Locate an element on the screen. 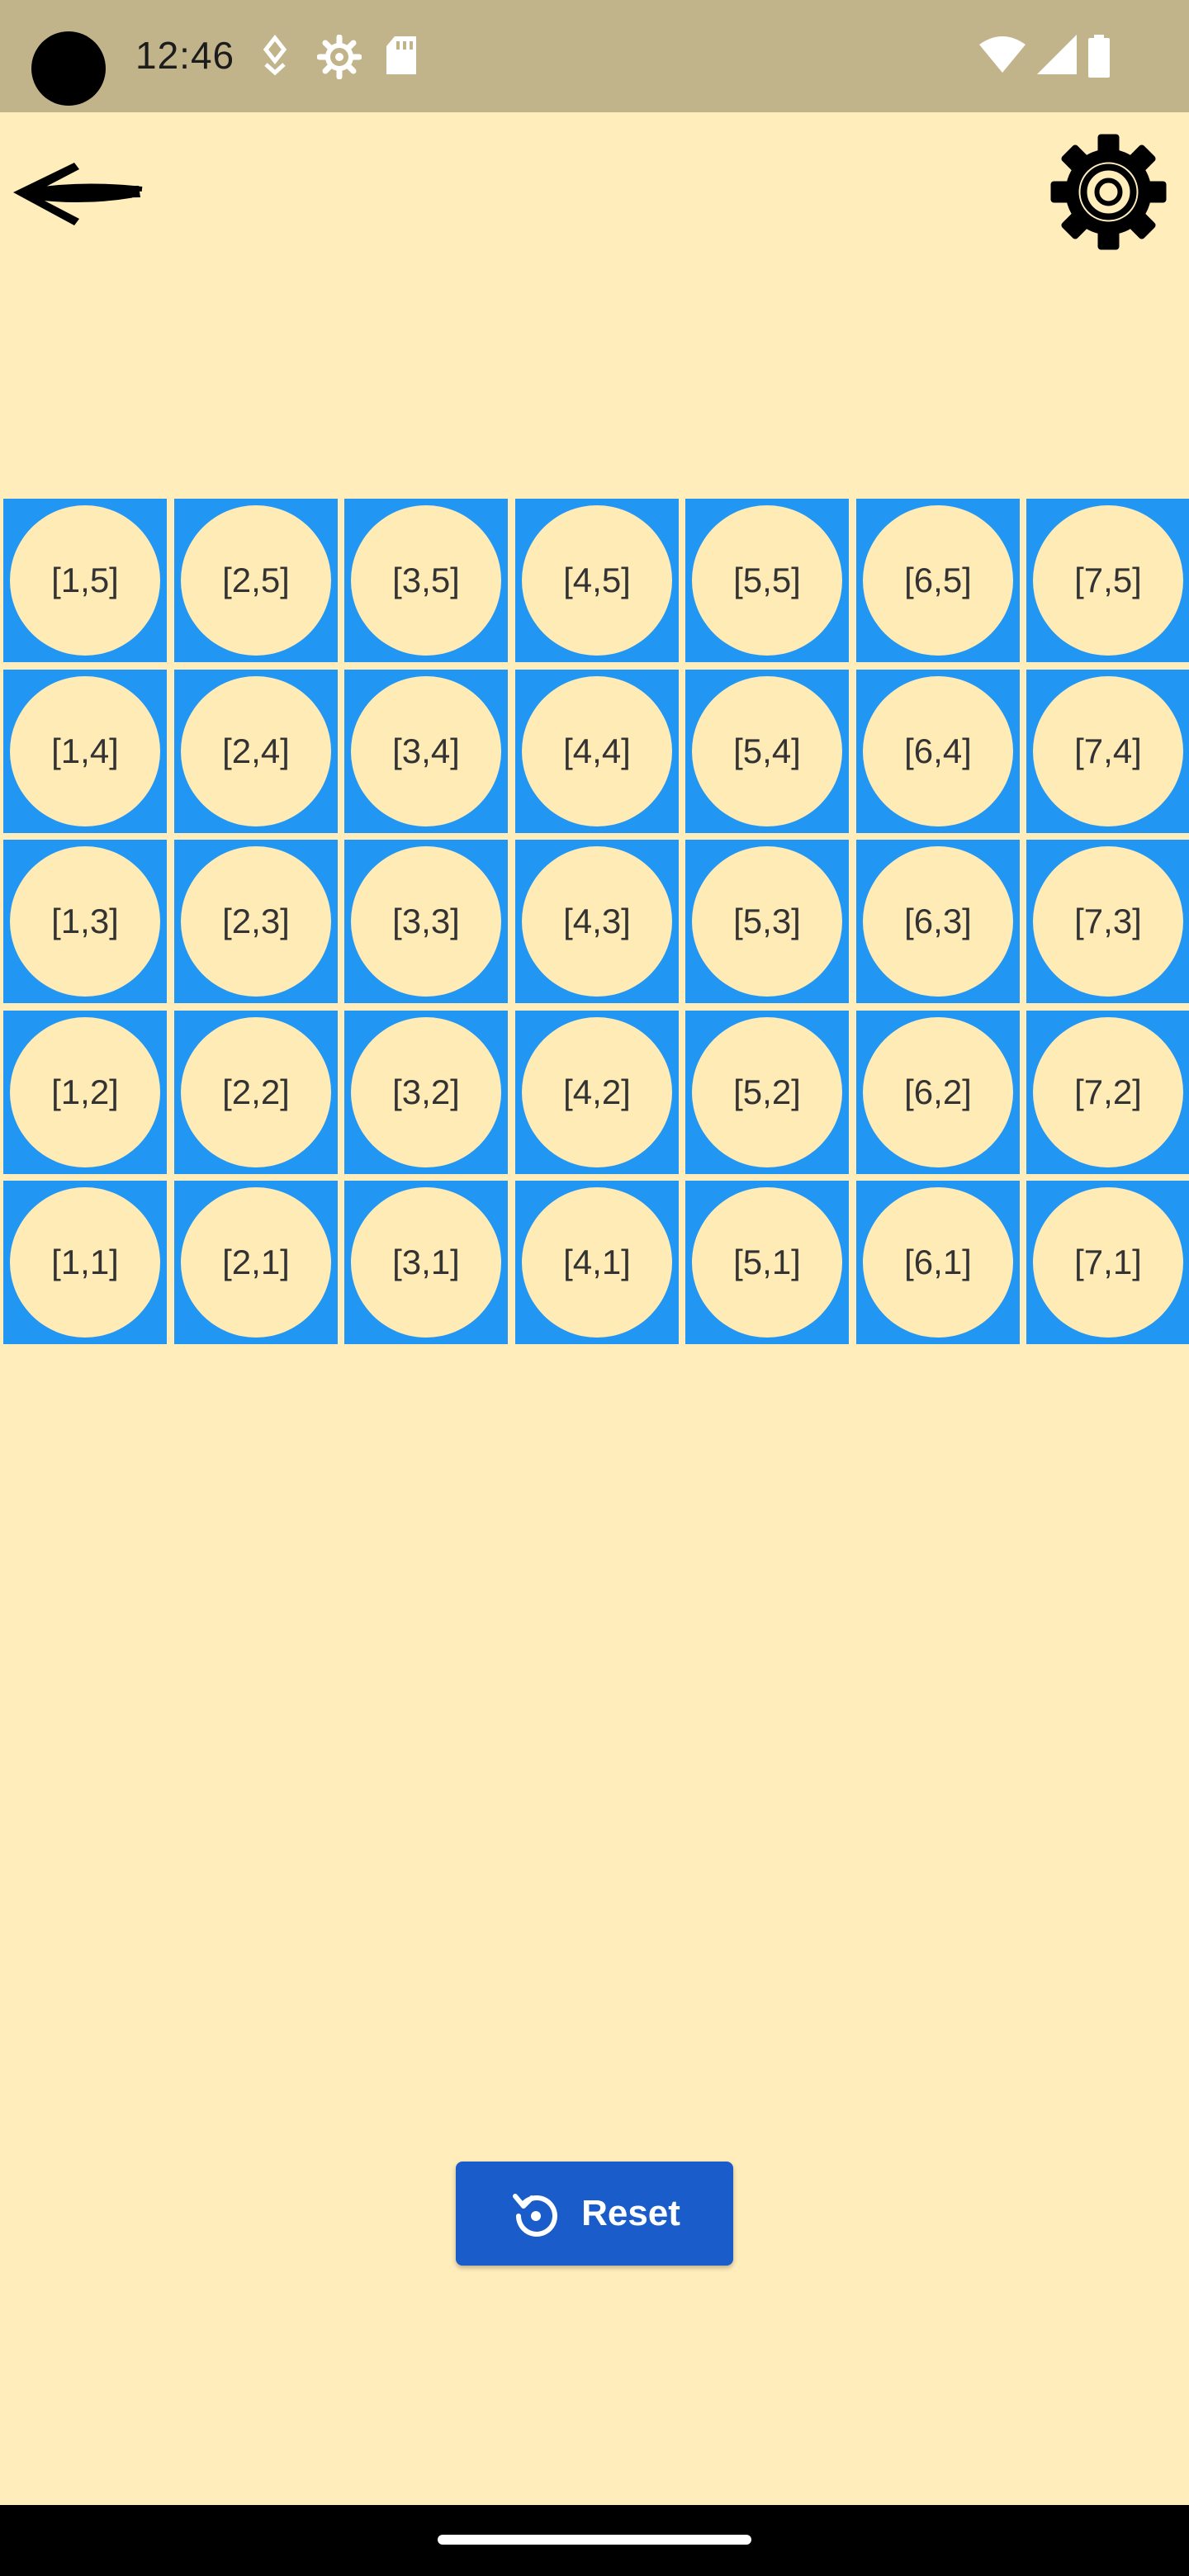  grid-cell: [3,1] is located at coordinates (426, 1262).